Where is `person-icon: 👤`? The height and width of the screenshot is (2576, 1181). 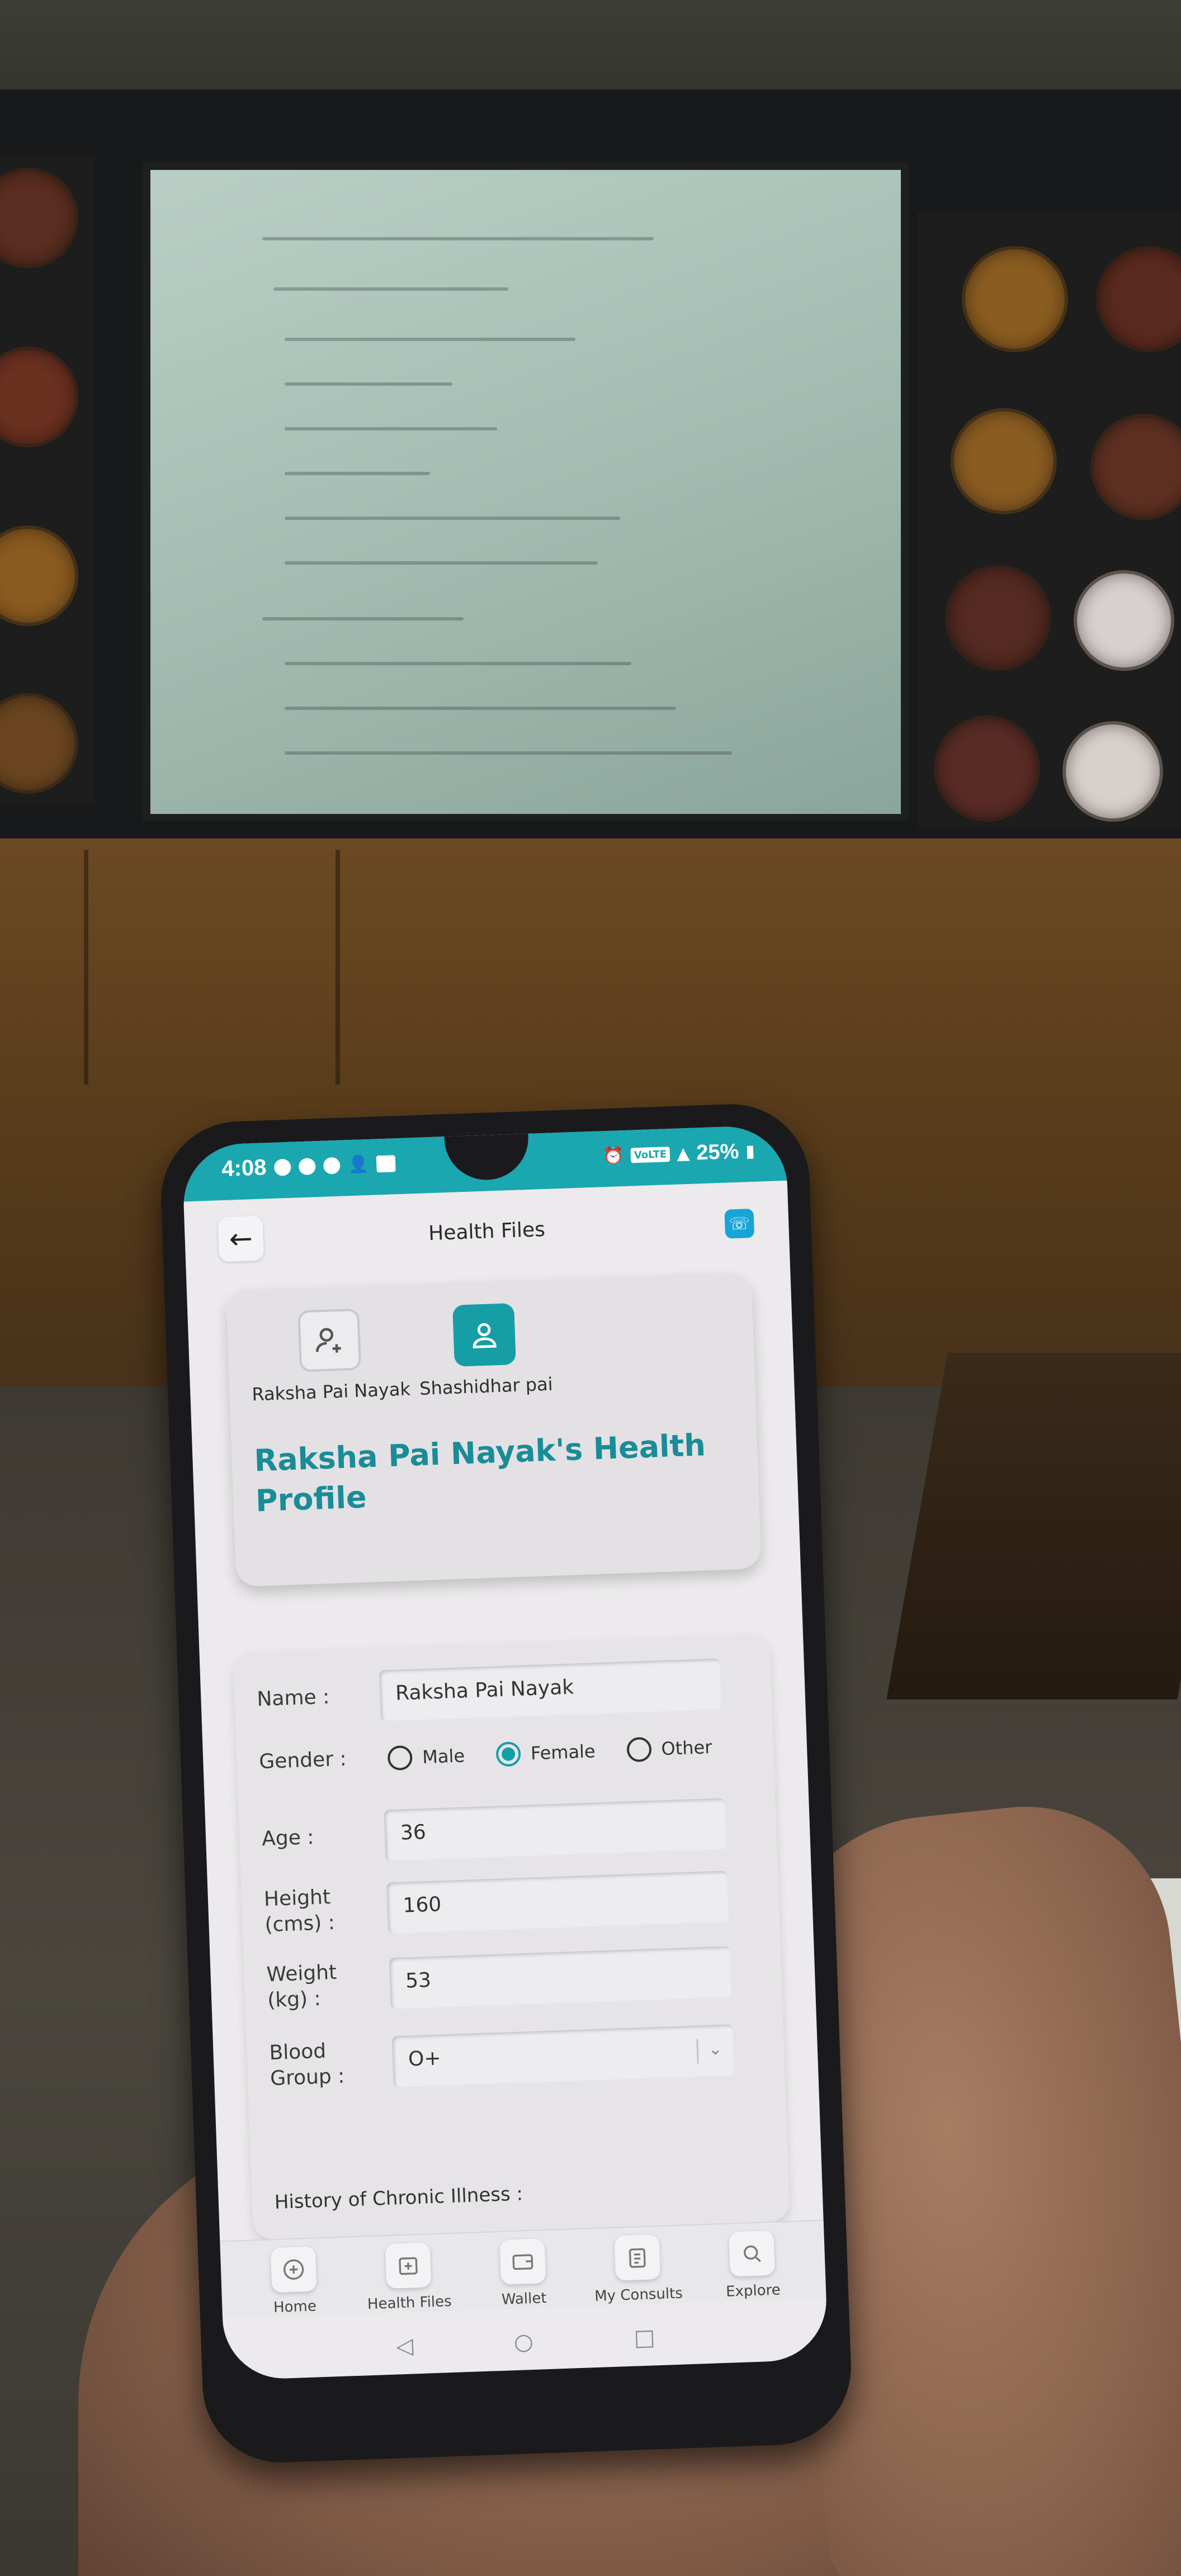 person-icon: 👤 is located at coordinates (358, 1164).